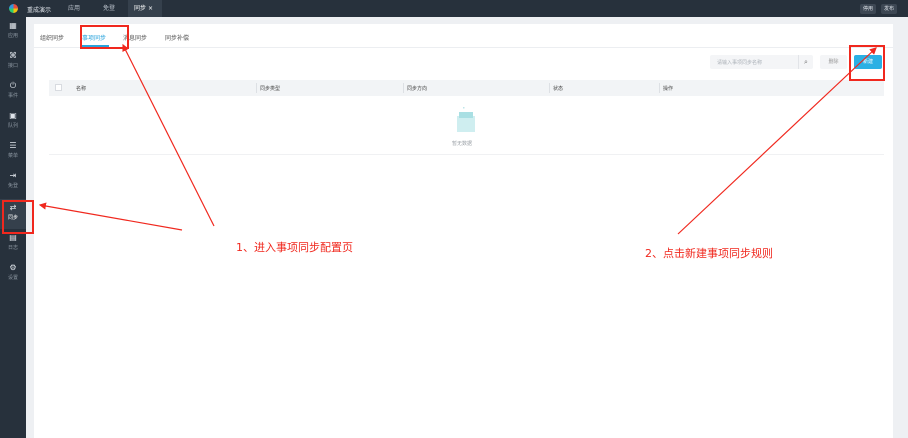 This screenshot has height=438, width=908. What do you see at coordinates (777, 141) in the screenshot?
I see `arrow-to-new` at bounding box center [777, 141].